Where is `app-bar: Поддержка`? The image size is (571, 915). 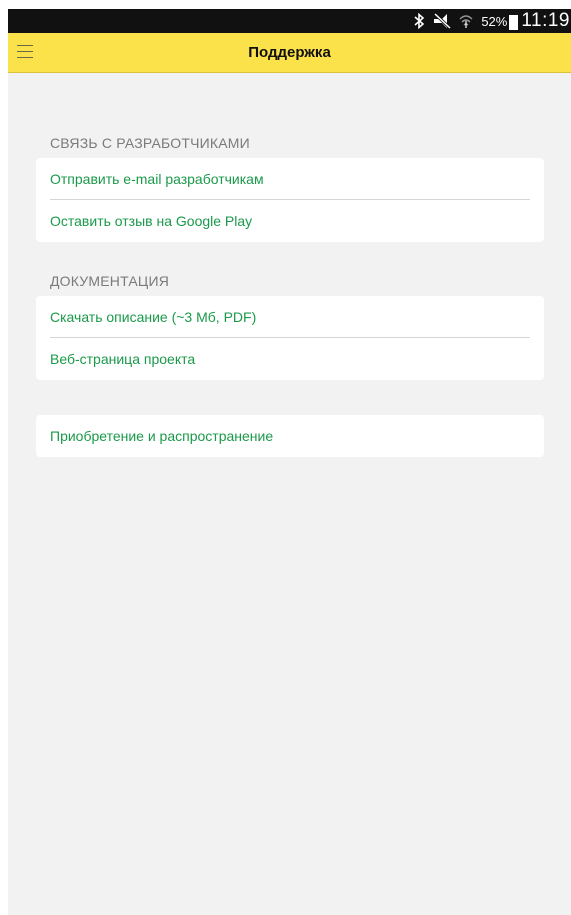
app-bar: Поддержка is located at coordinates (289, 53).